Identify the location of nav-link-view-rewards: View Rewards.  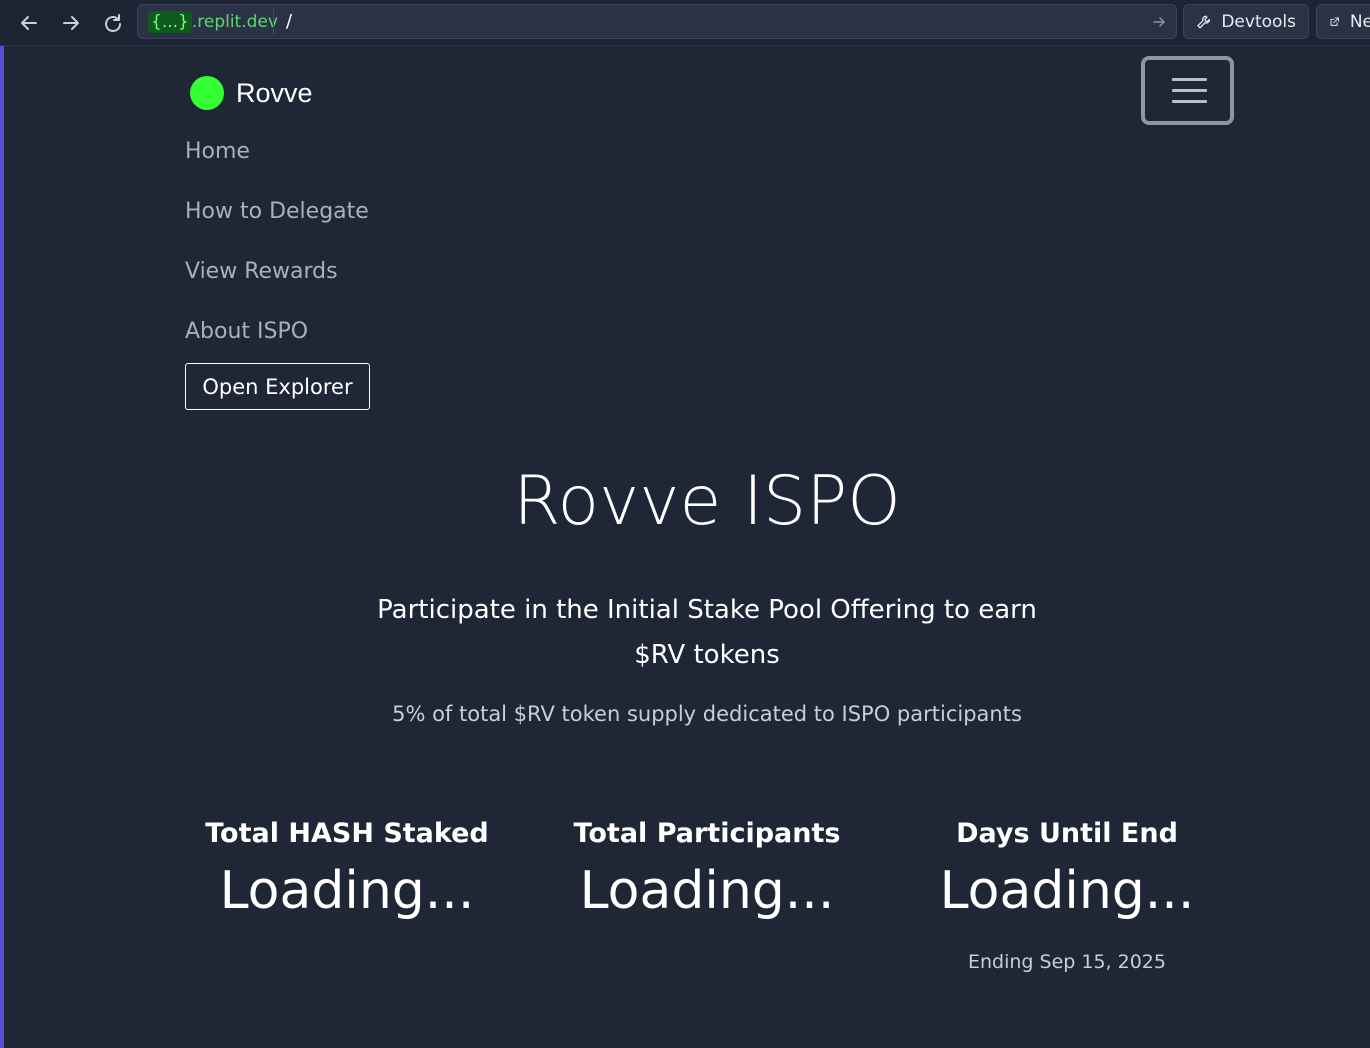
(261, 271).